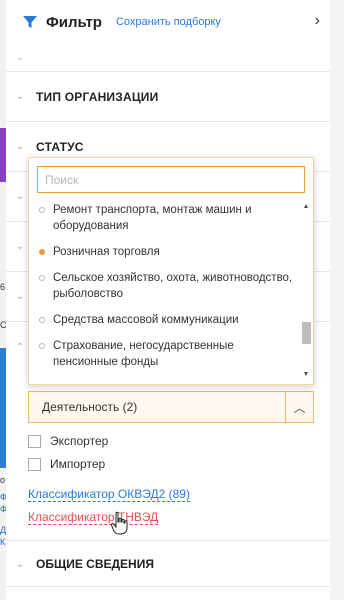  I want to click on chevron-up-icon: ︿, so click(299, 407).